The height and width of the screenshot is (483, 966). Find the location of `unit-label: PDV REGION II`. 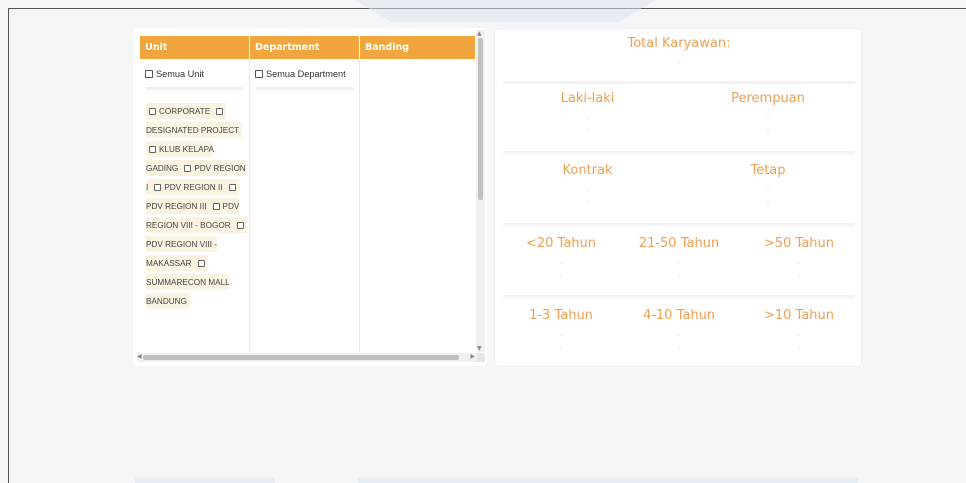

unit-label: PDV REGION II is located at coordinates (193, 187).